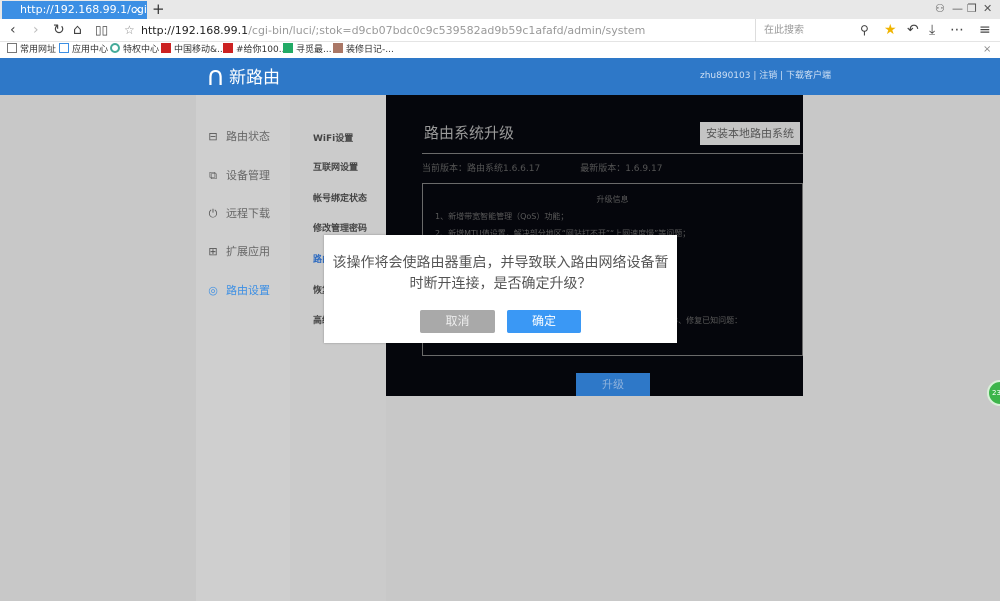 The height and width of the screenshot is (601, 1000). I want to click on latest-version: 最新版本：1.6.9.17, so click(621, 169).